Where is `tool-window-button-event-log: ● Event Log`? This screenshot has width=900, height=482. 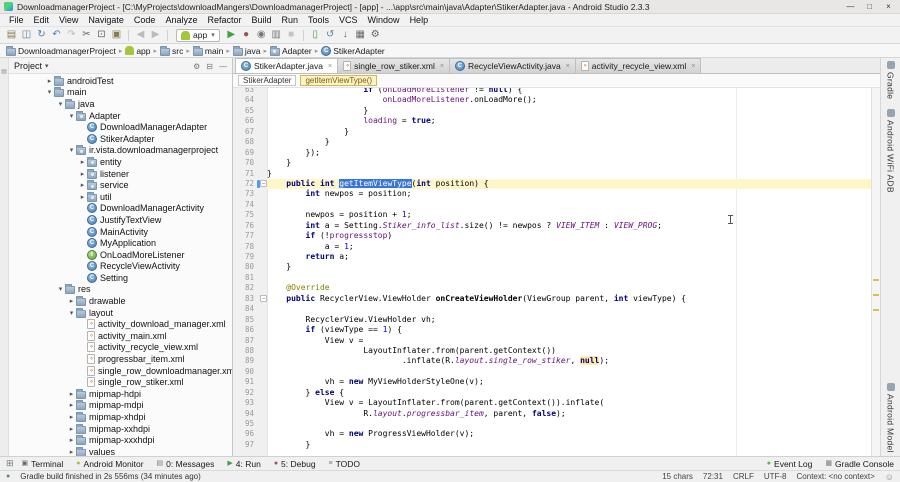
tool-window-button-event-log: ● Event Log is located at coordinates (790, 464).